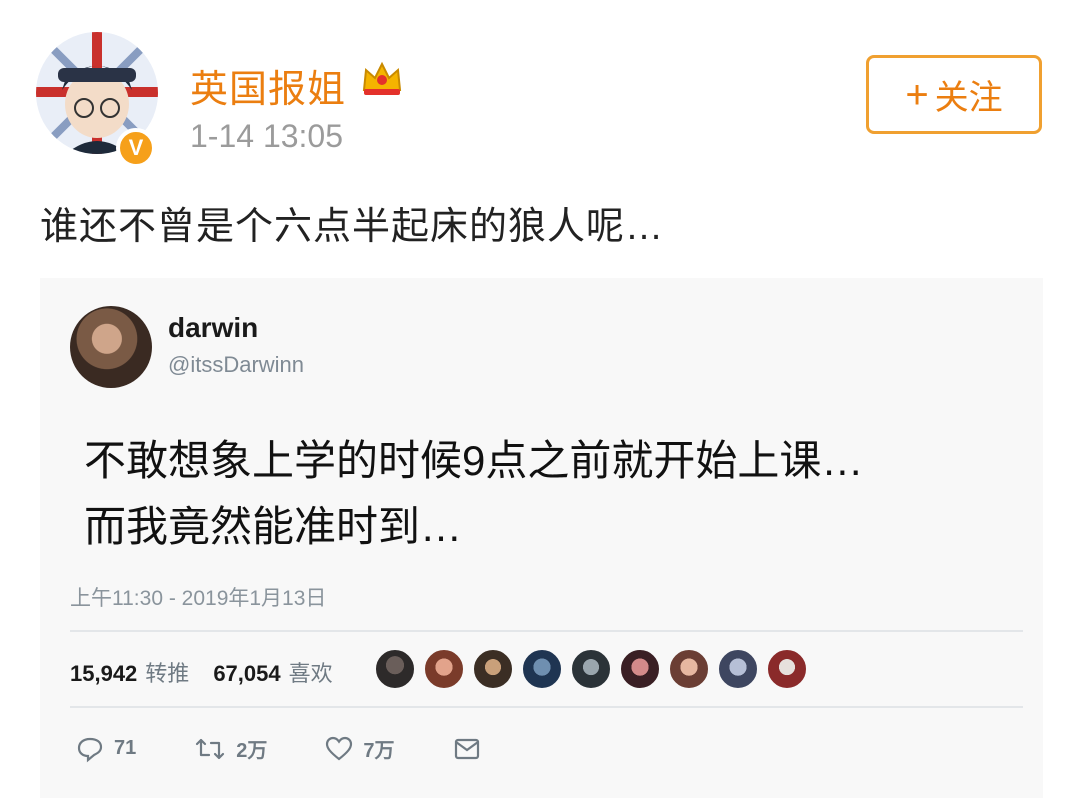 The image size is (1080, 801). Describe the element at coordinates (252, 751) in the screenshot. I see `retweet-count: 2万` at that location.